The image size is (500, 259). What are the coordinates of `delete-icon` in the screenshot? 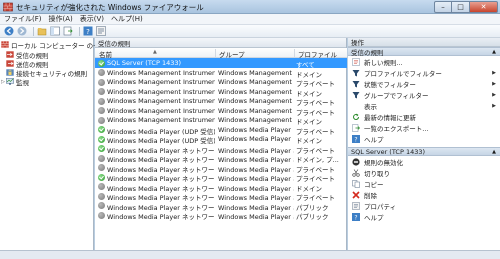 It's located at (356, 194).